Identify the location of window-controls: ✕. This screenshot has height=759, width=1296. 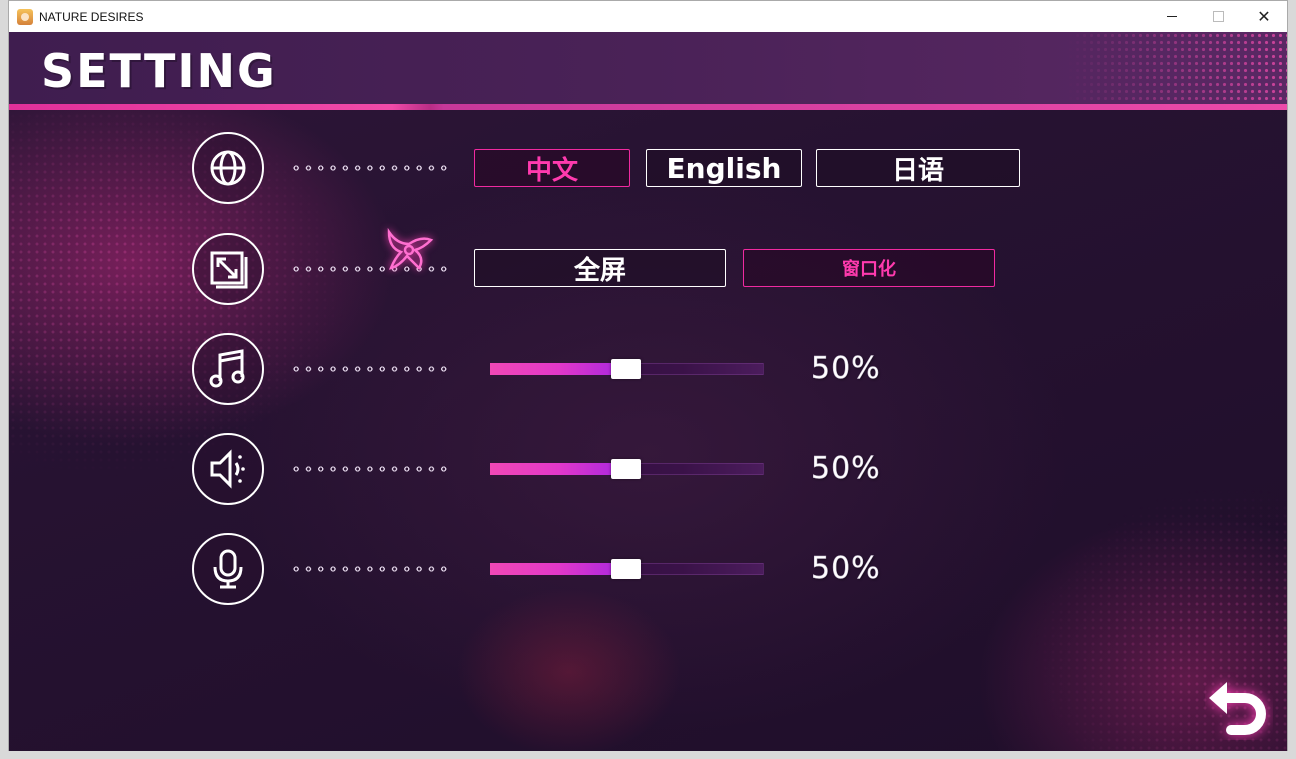
(1218, 16).